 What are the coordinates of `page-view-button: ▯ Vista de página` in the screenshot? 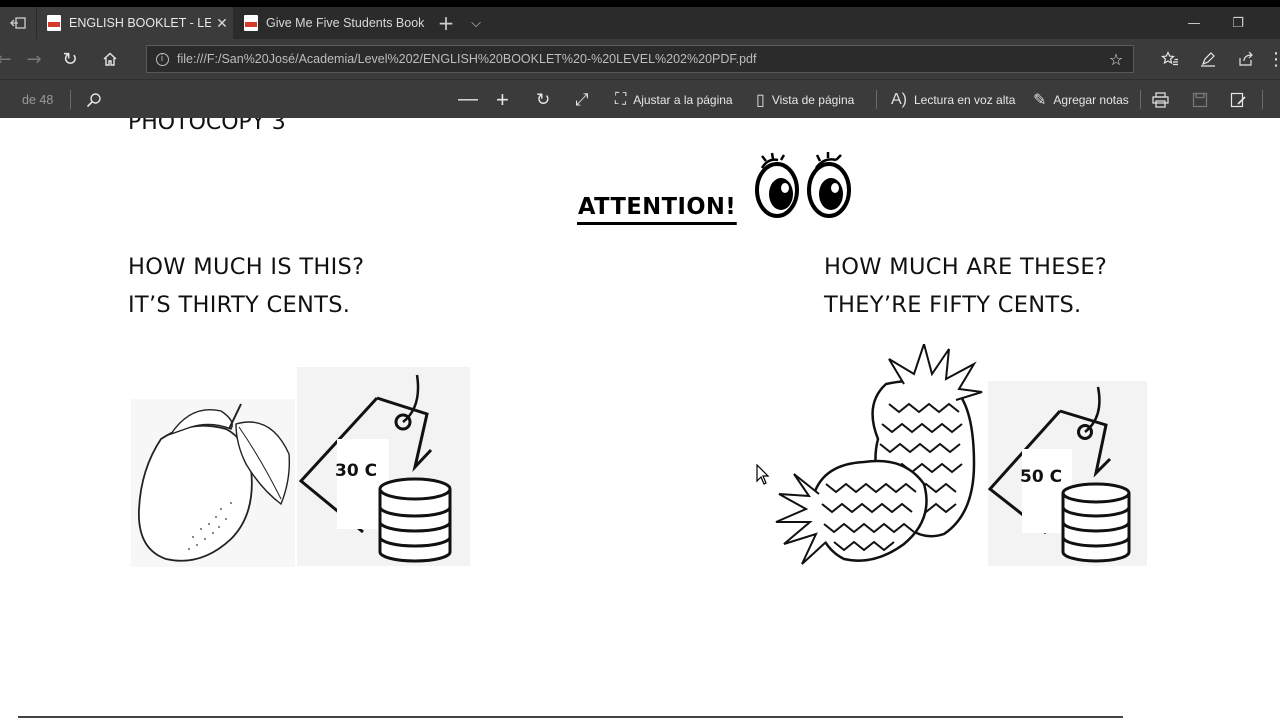 It's located at (805, 99).